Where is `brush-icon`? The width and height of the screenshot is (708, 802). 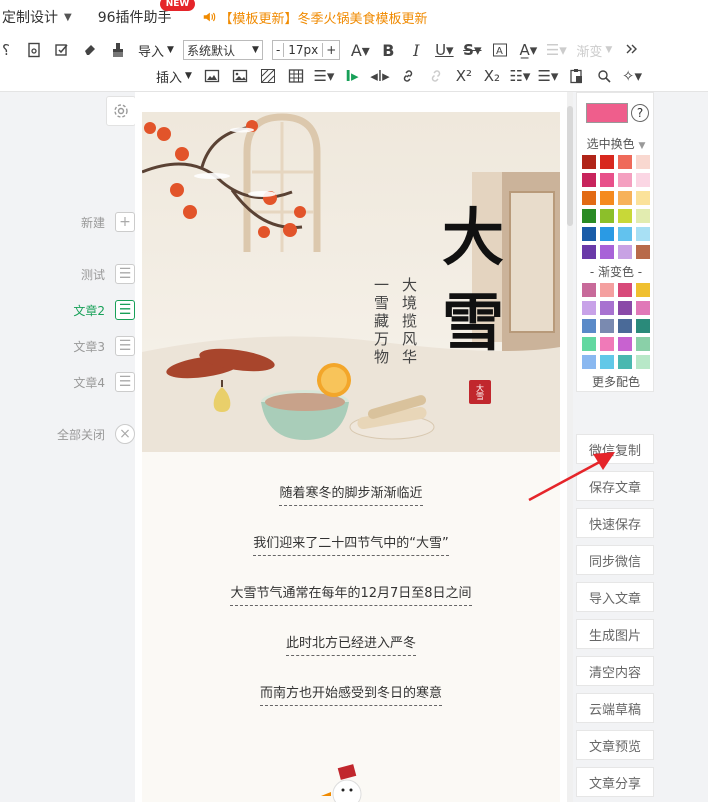
brush-icon is located at coordinates (118, 50).